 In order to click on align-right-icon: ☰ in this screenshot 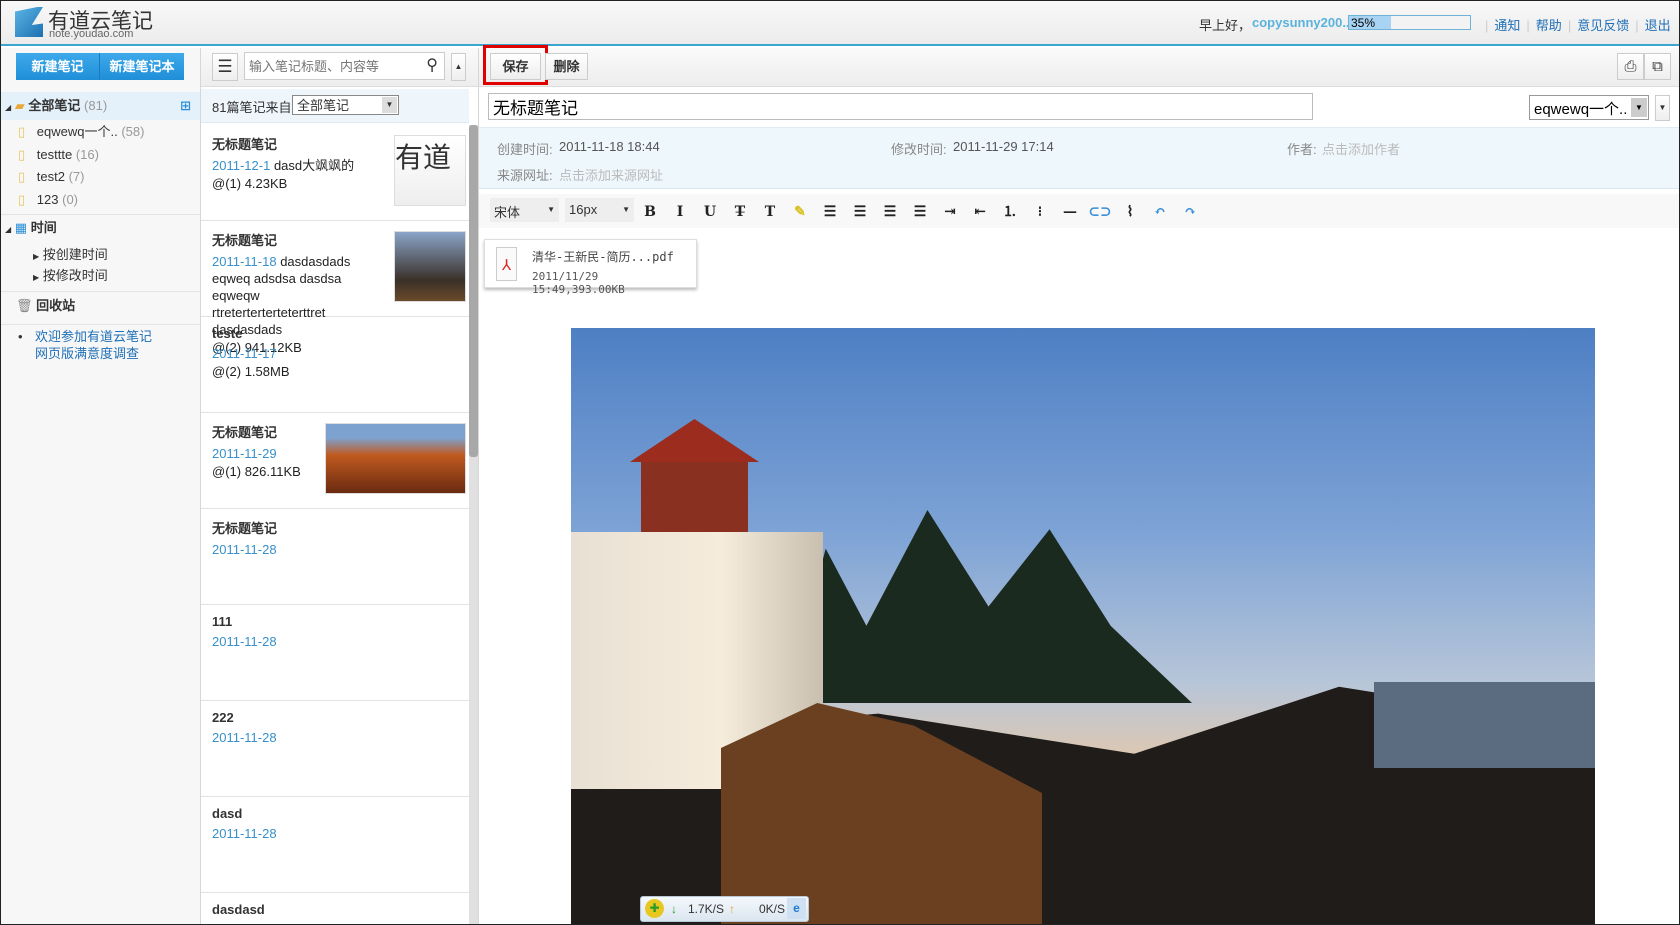, I will do `click(890, 212)`.